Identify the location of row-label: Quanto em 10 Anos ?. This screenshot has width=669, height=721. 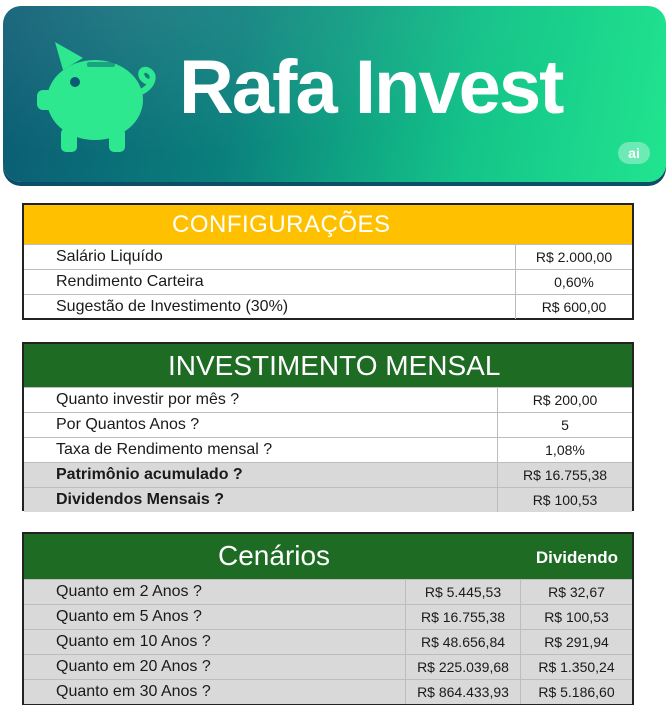
(133, 641).